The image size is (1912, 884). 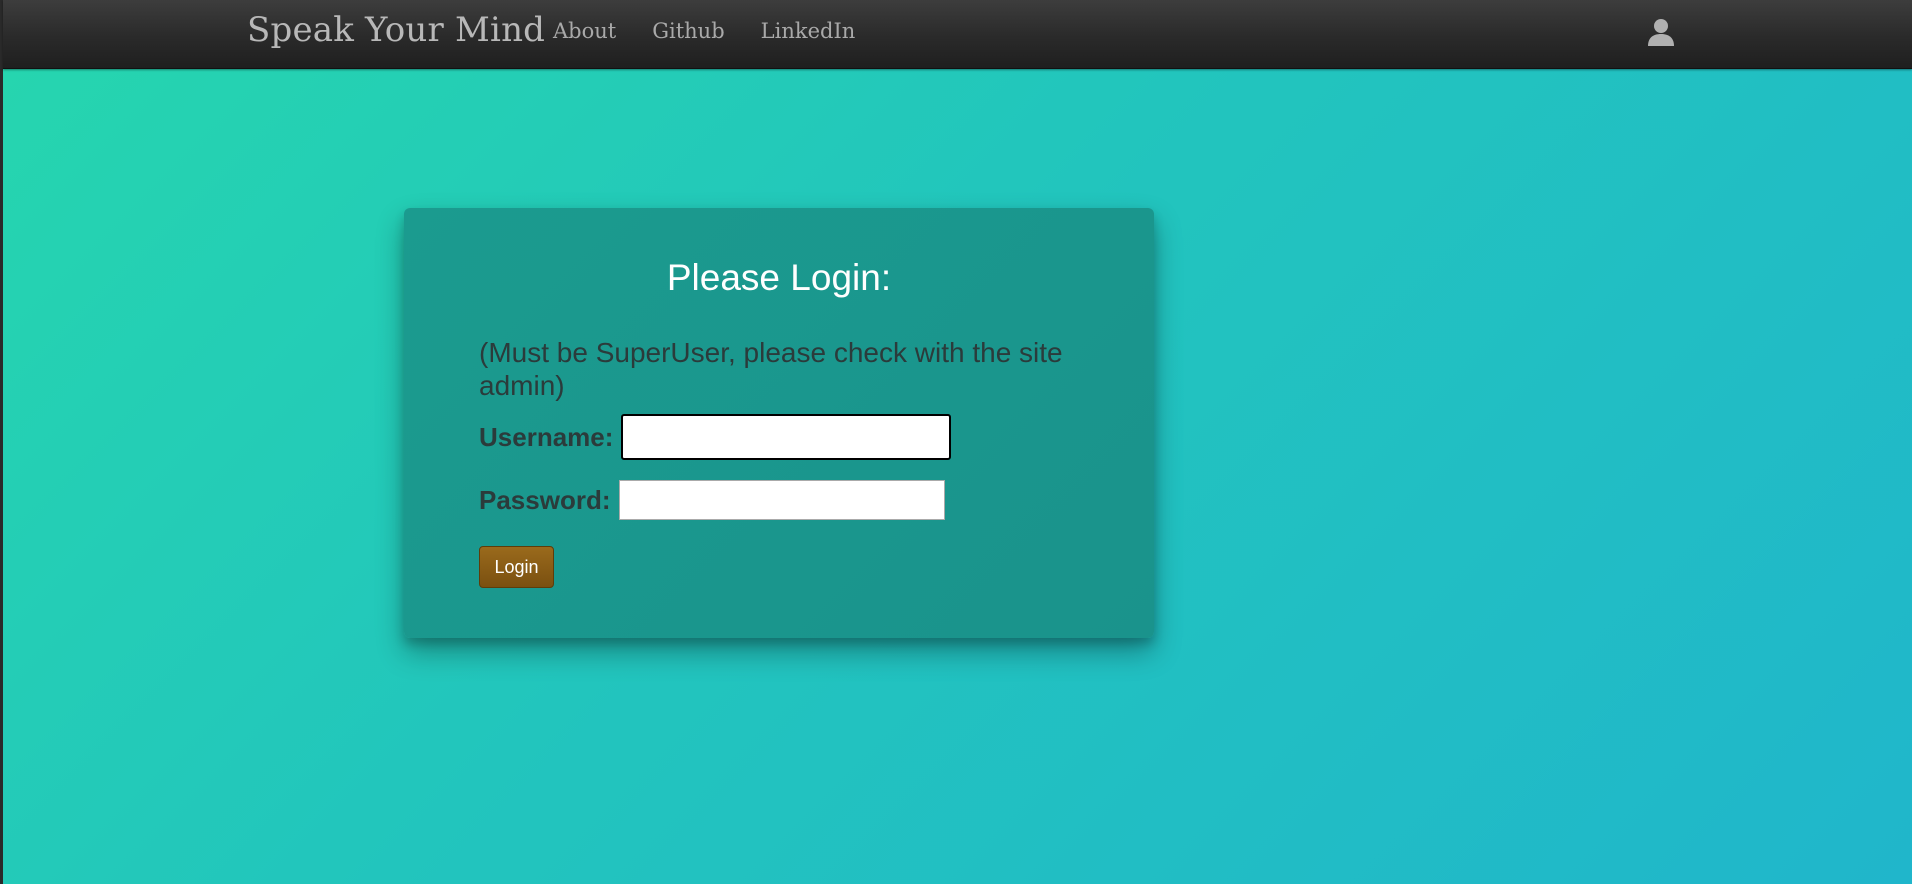 What do you see at coordinates (957, 34) in the screenshot?
I see `top-navbar: Speak Your Mind About Github LinkedIn` at bounding box center [957, 34].